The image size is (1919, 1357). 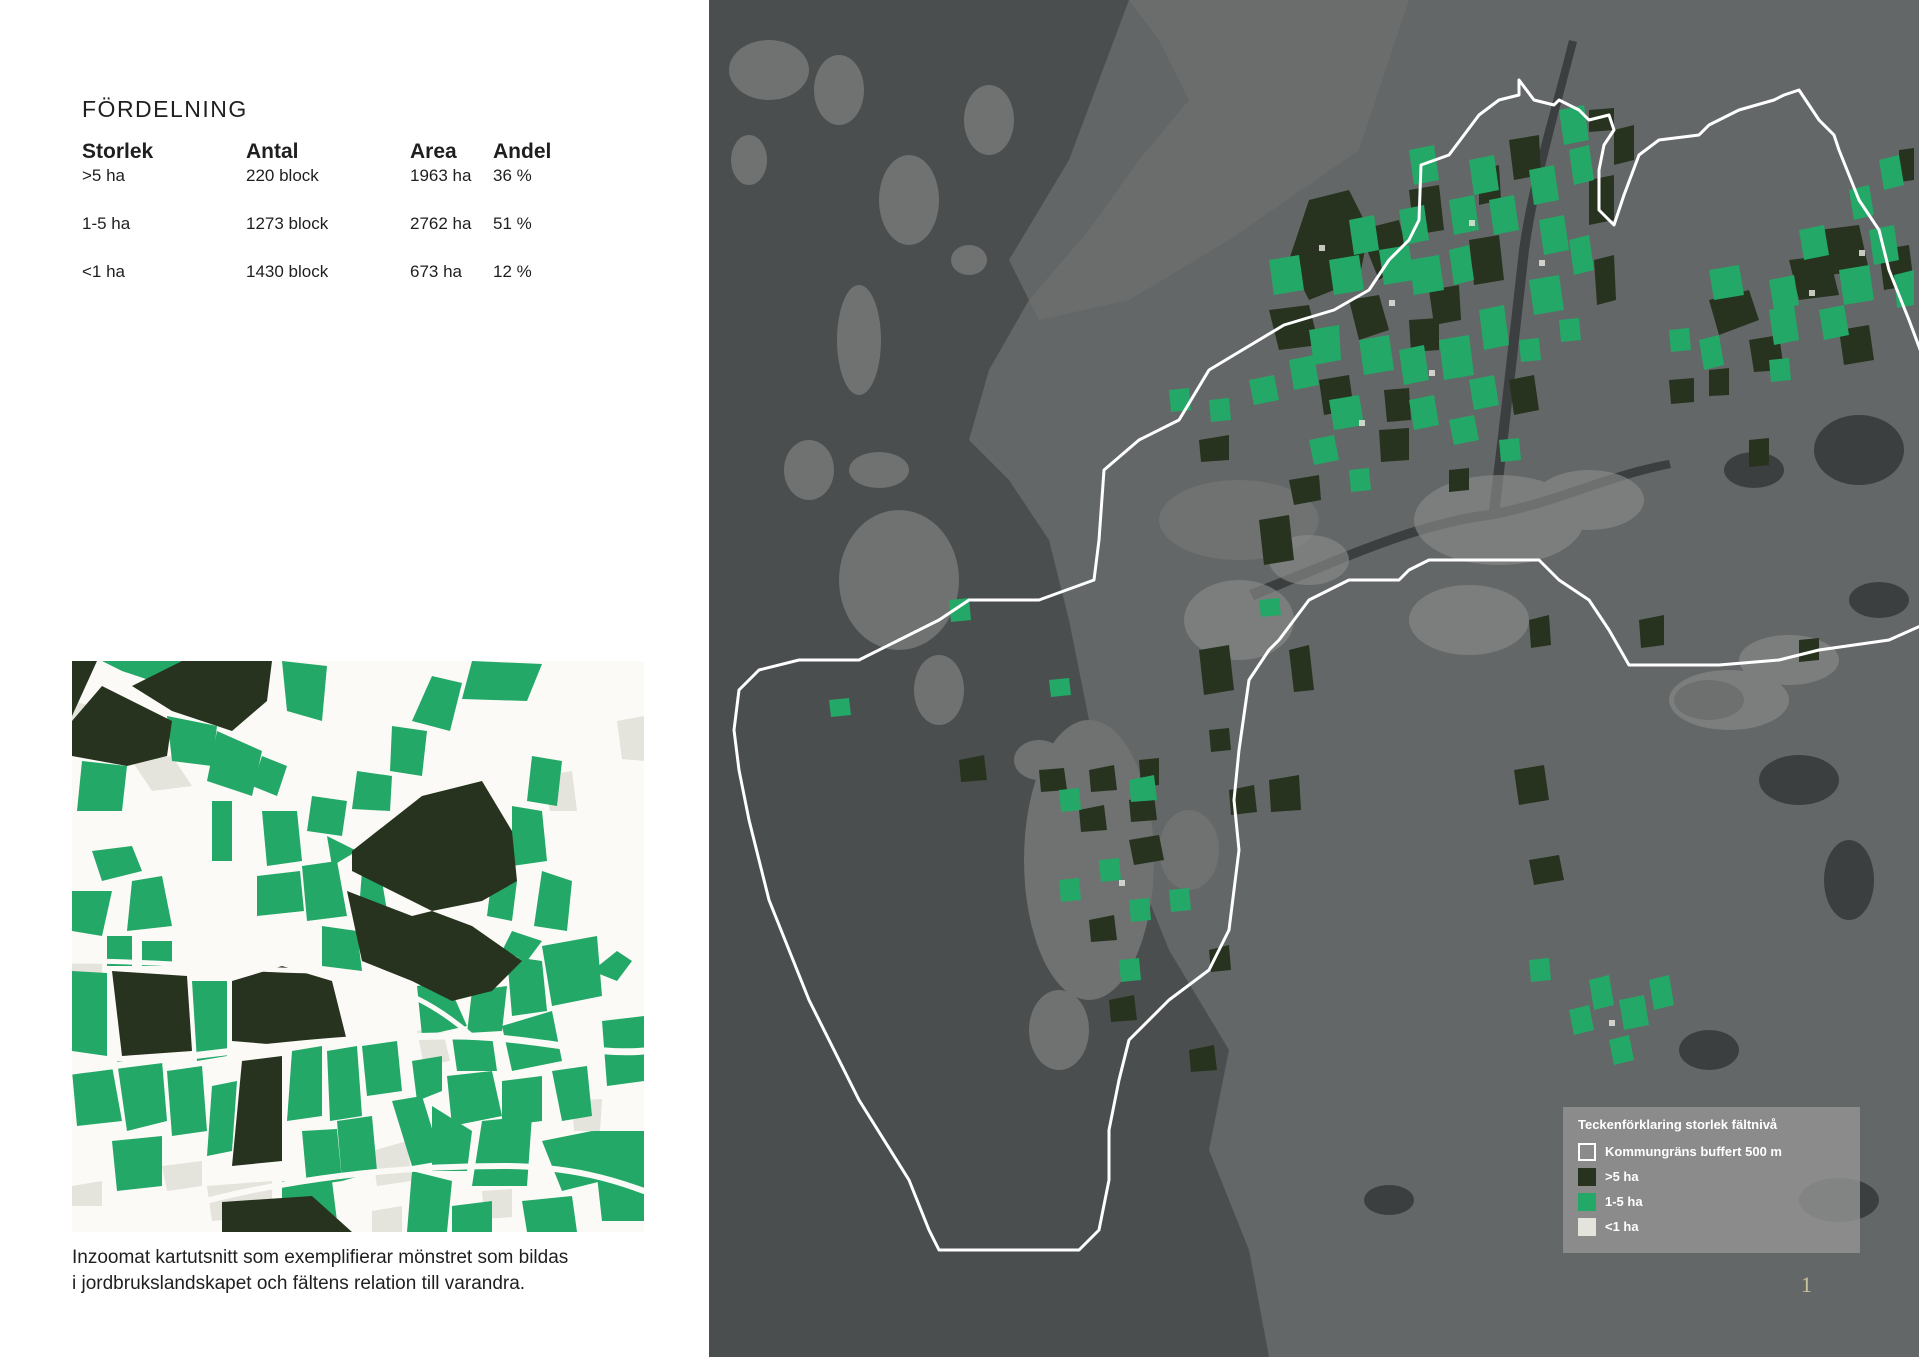 I want to click on cell-area: 1963 ha, so click(x=441, y=175).